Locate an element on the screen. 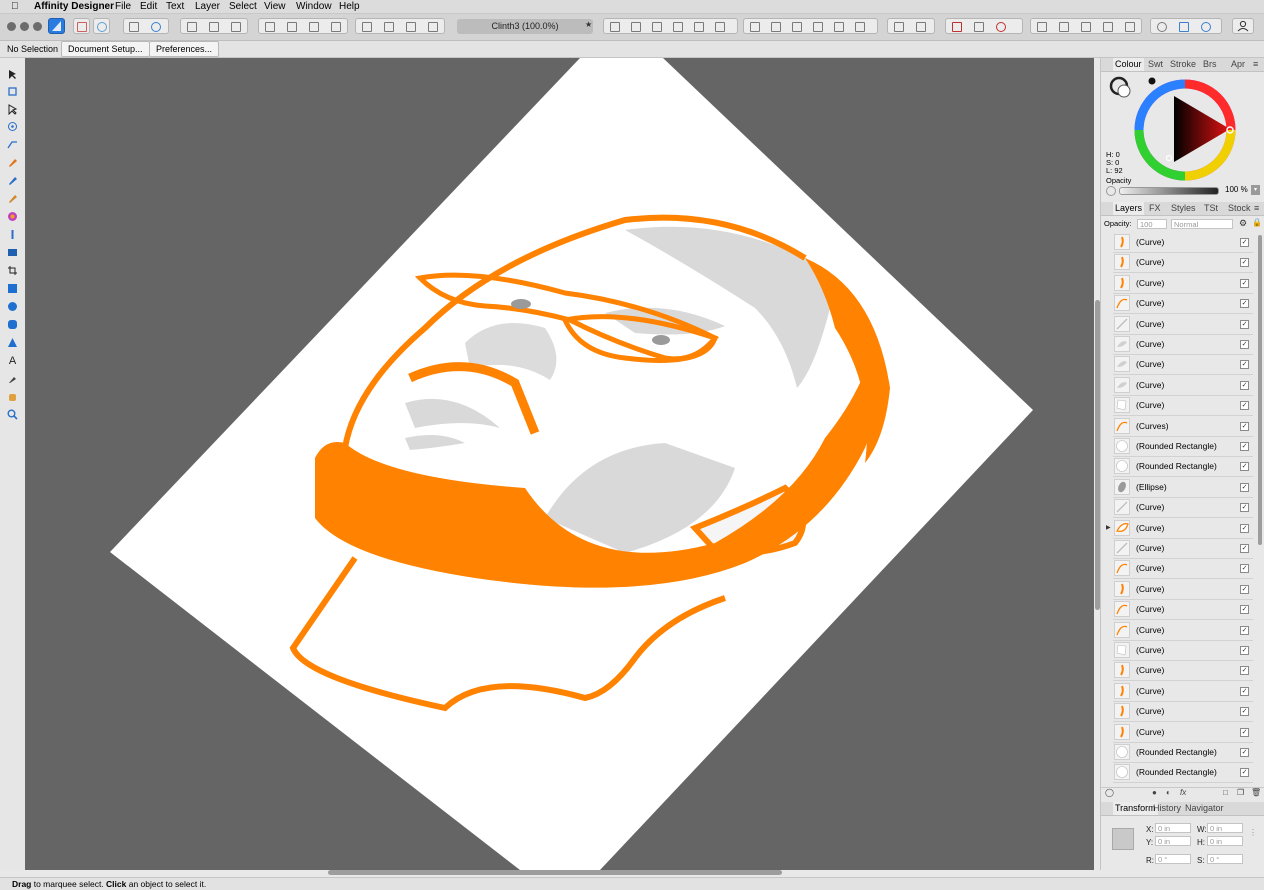  move-tool is located at coordinates (12, 74).